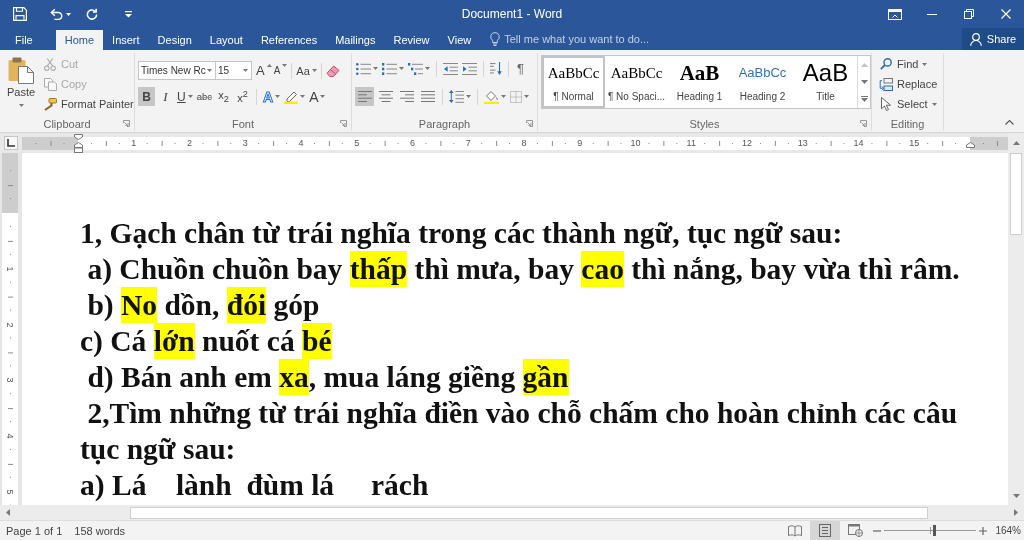 The image size is (1024, 540). What do you see at coordinates (855, 530) in the screenshot?
I see `web-page-icon` at bounding box center [855, 530].